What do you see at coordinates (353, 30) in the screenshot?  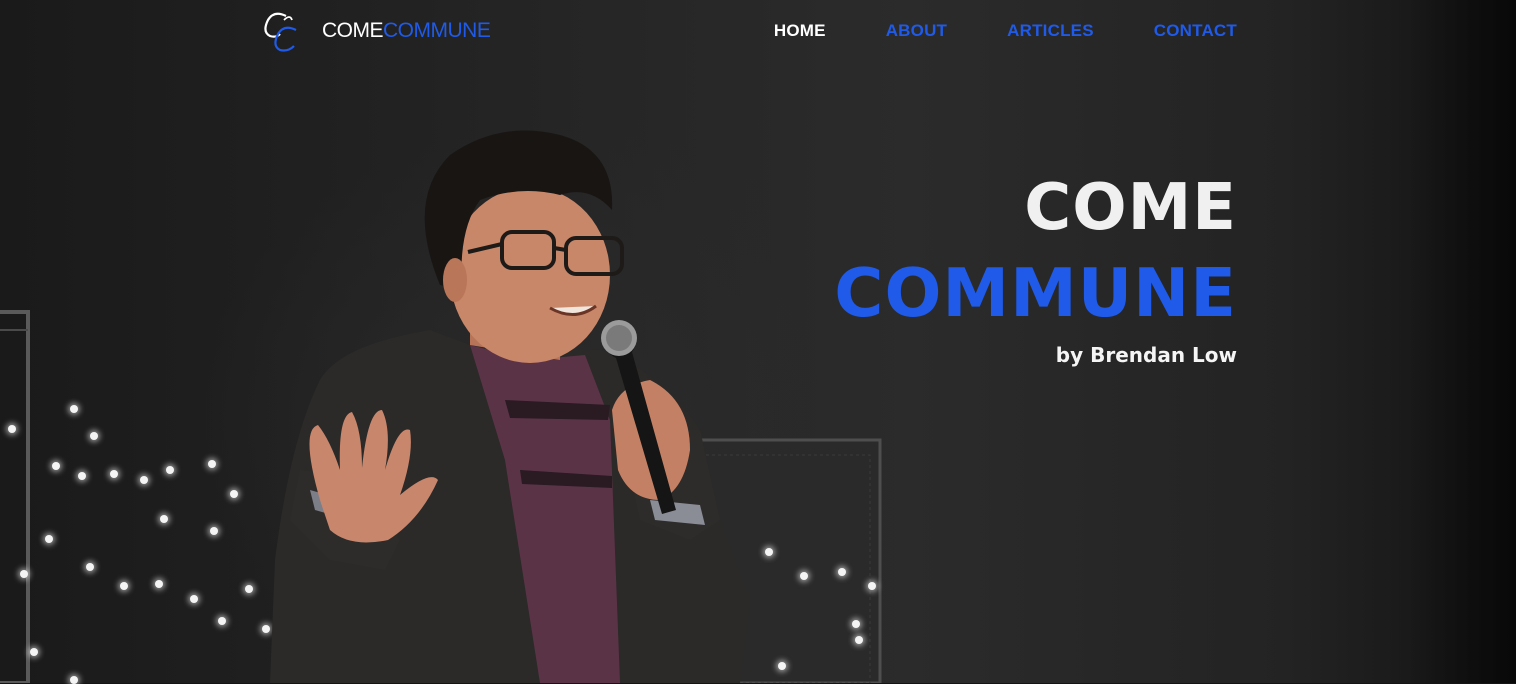 I see `brand-name-part1: COME` at bounding box center [353, 30].